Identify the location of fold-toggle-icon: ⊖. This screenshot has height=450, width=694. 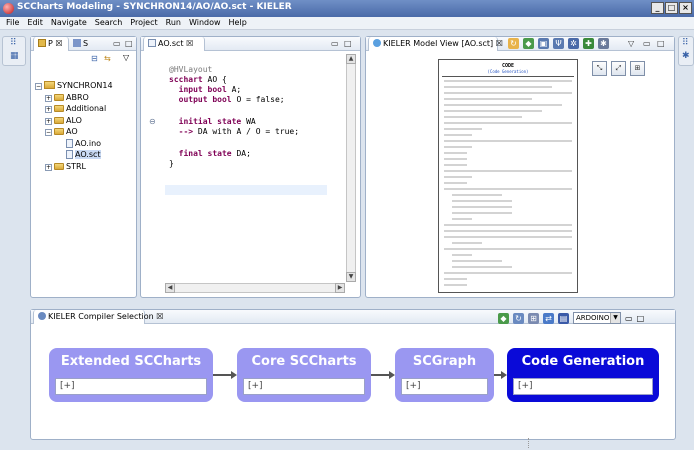
(152, 121).